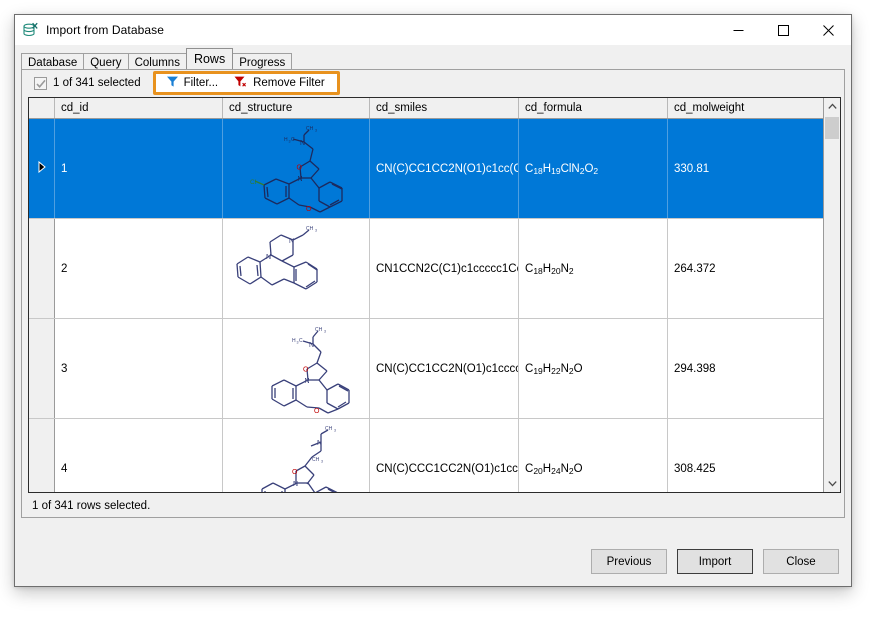  What do you see at coordinates (744, 268) in the screenshot?
I see `cell-cd-molweight: 264.372` at bounding box center [744, 268].